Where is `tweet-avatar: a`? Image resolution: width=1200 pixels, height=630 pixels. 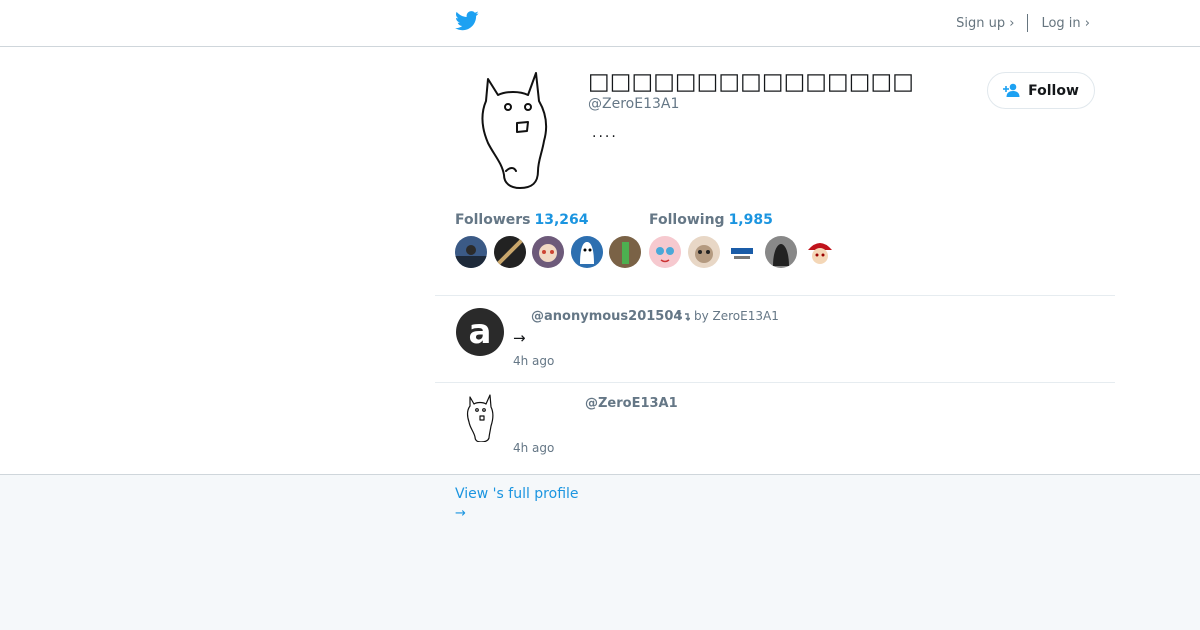
tweet-avatar: a is located at coordinates (480, 332).